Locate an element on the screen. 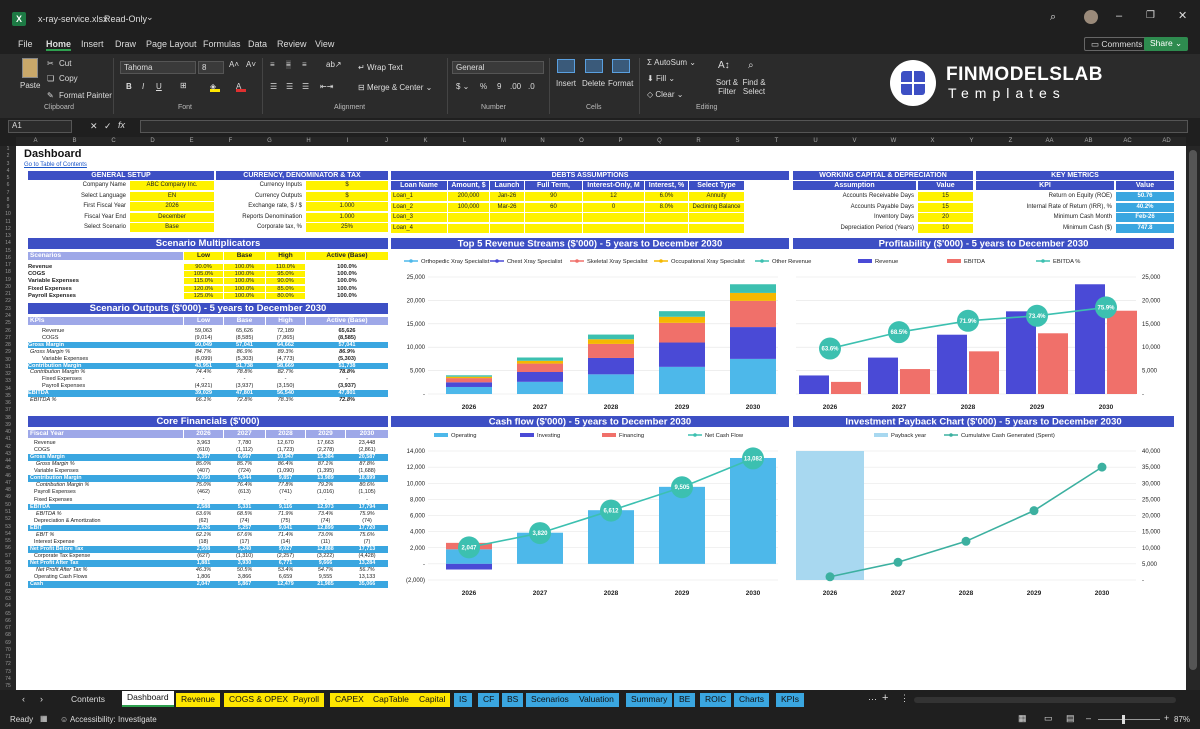  tab-roic: ROIC is located at coordinates (716, 700).